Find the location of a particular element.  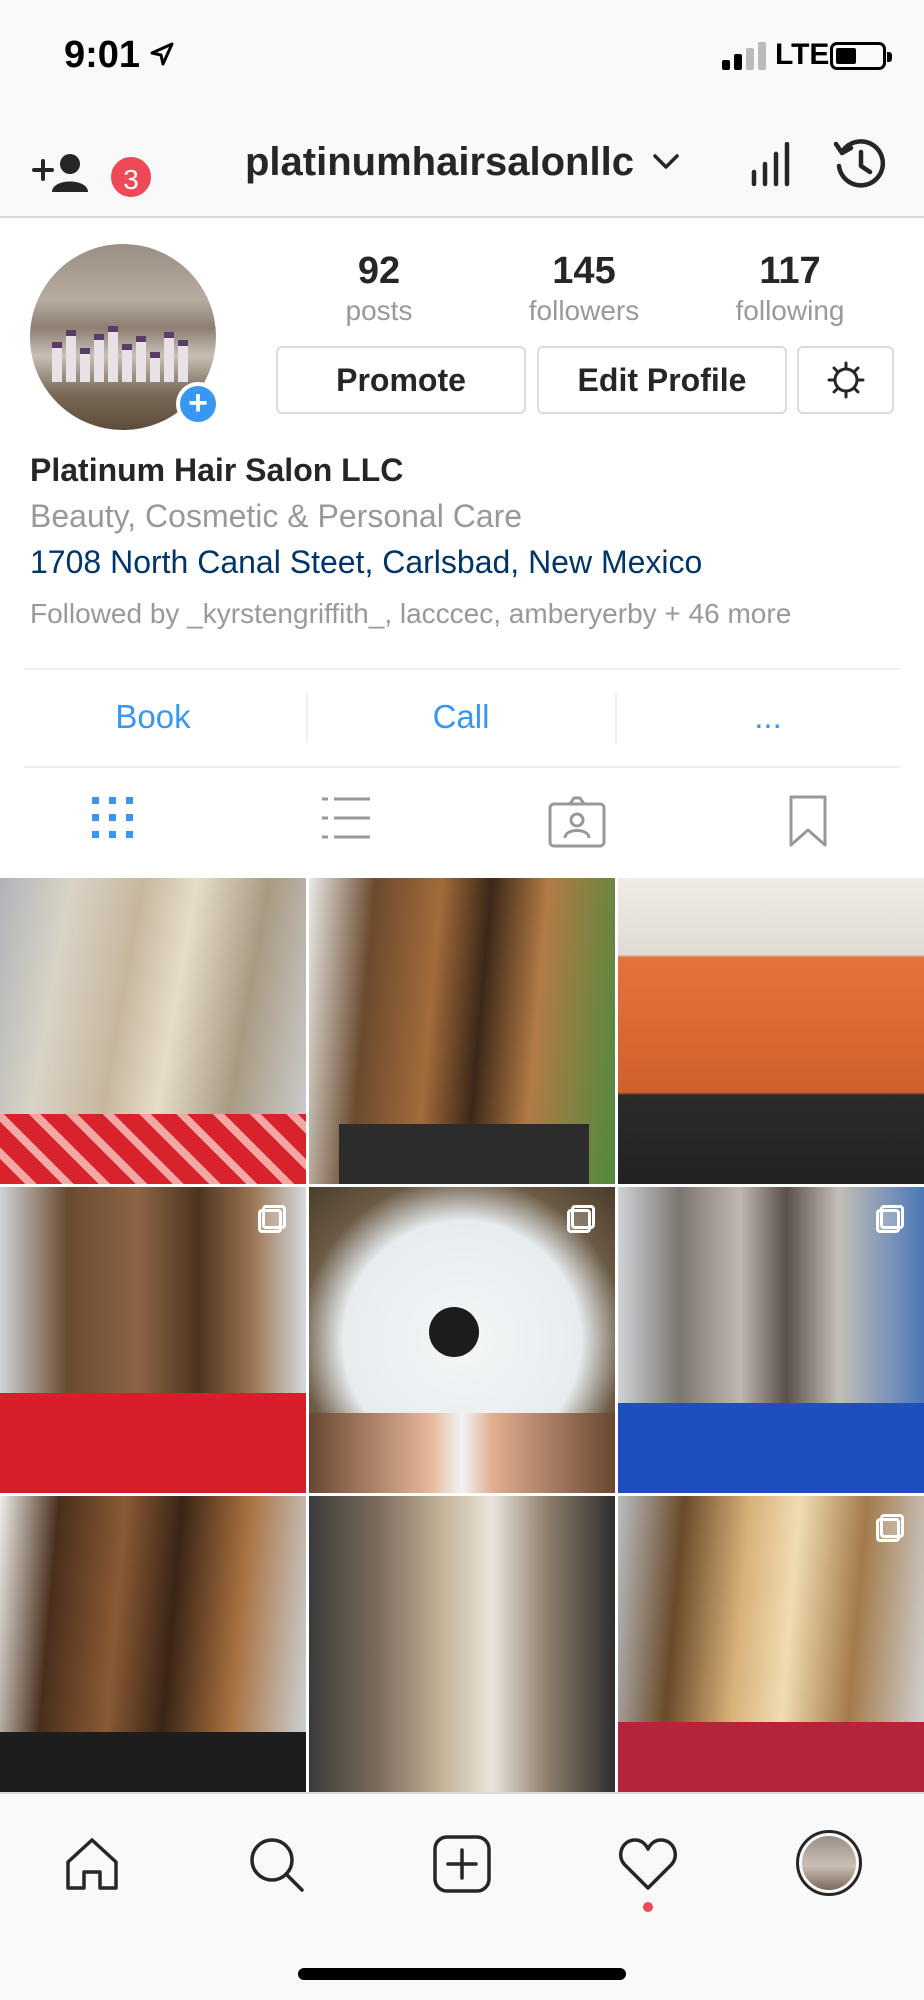

stat-followers: 145 followers is located at coordinates (584, 288).